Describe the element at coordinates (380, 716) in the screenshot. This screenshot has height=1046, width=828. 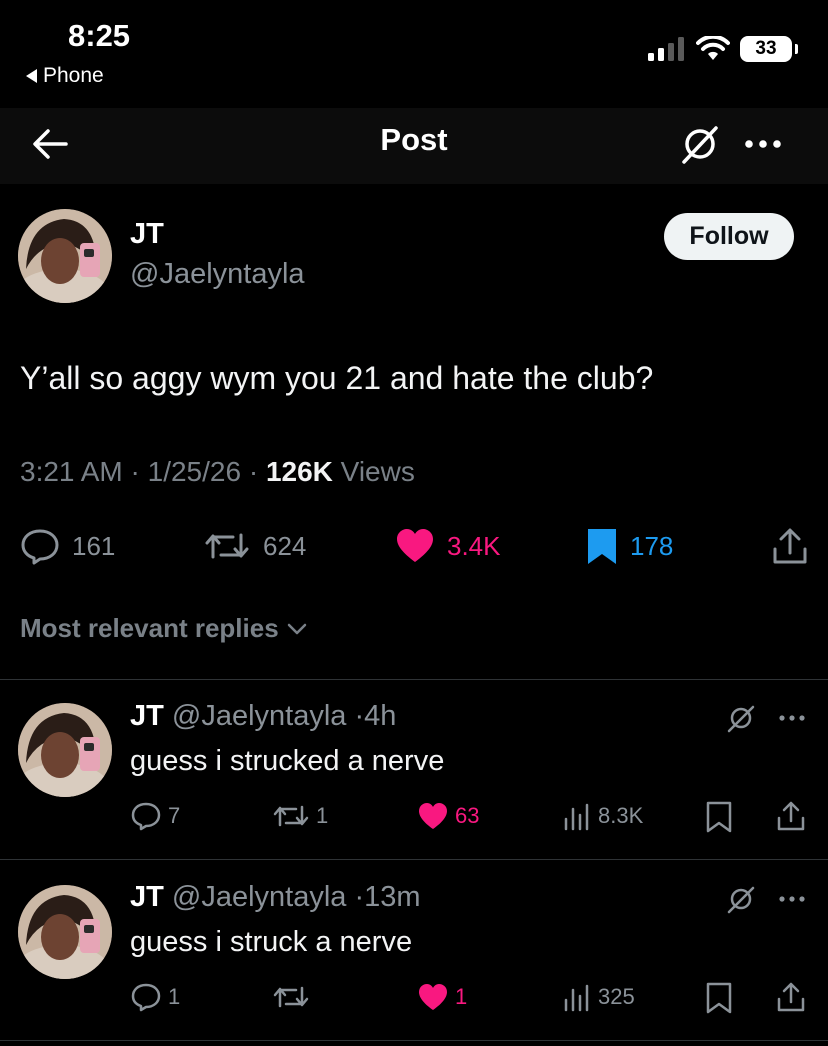
I see `reply-age: 4h` at that location.